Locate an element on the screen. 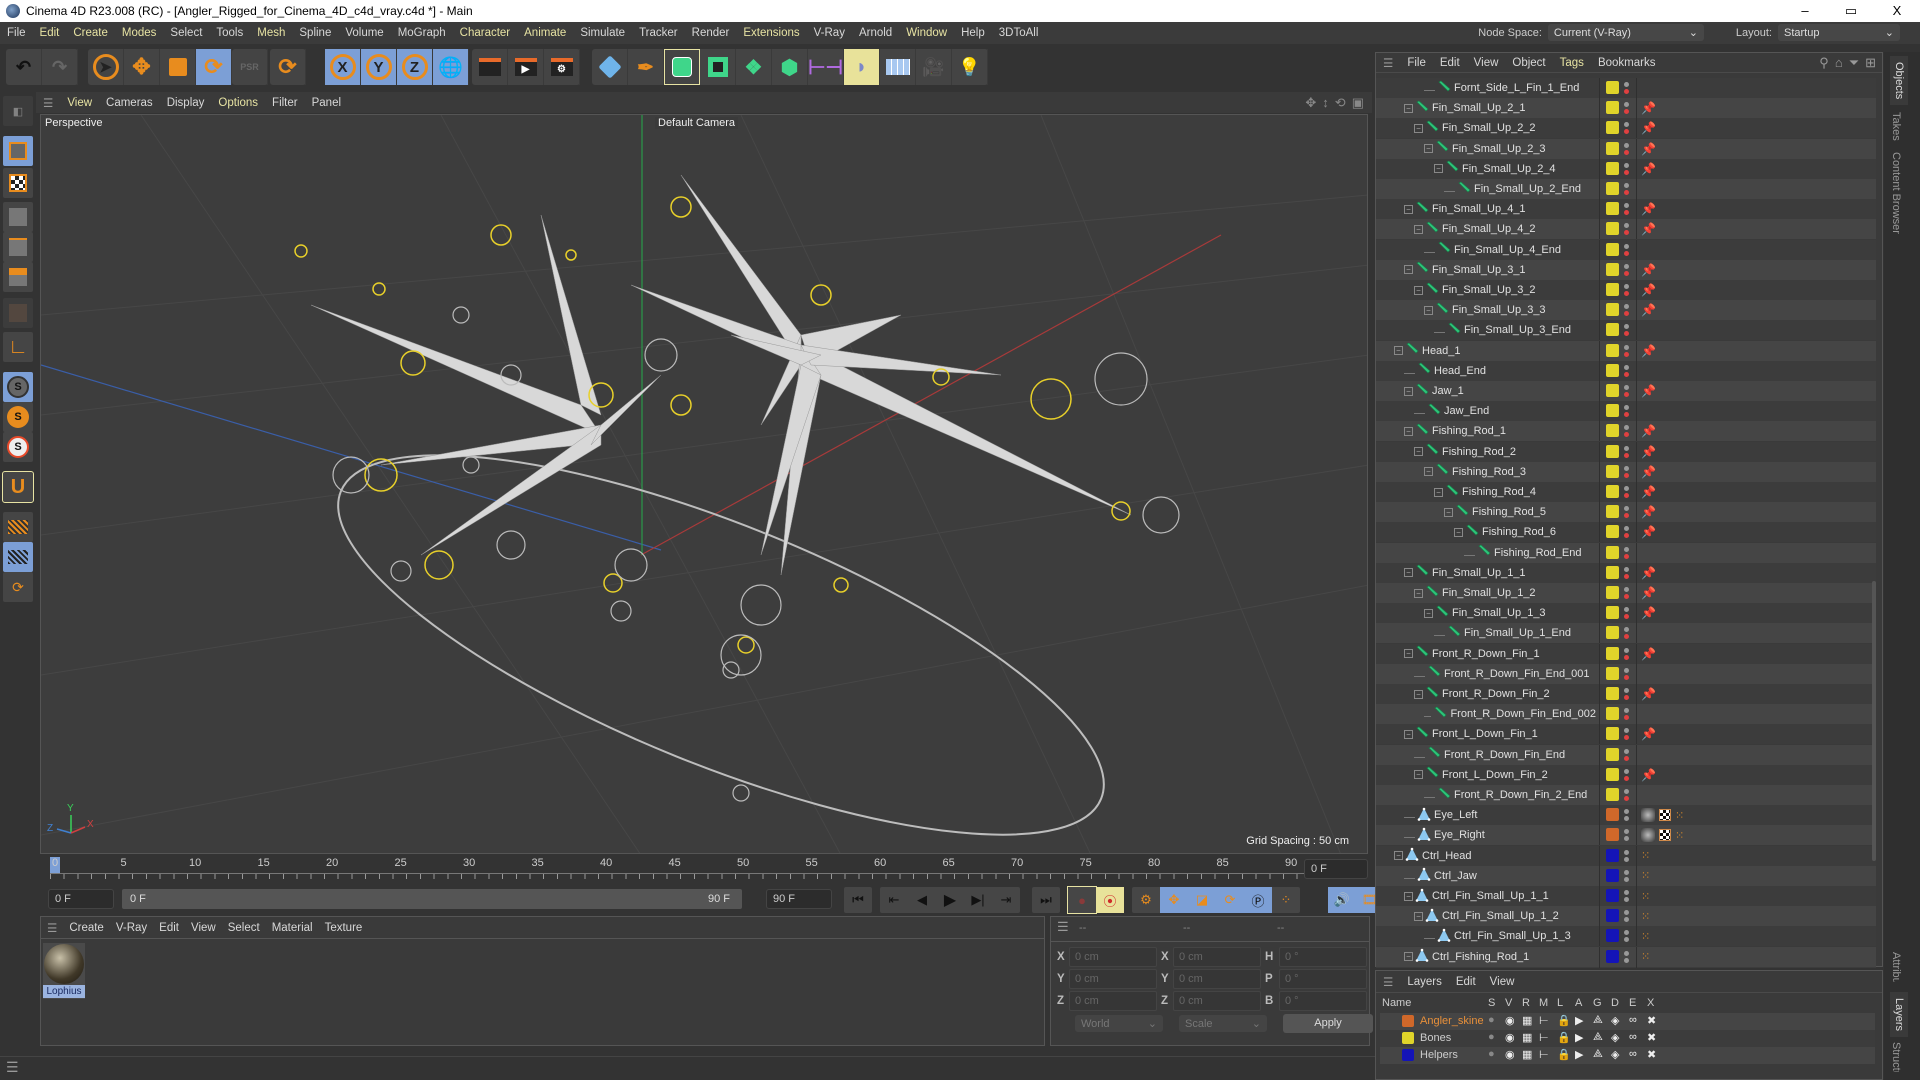  edges-mode-button is located at coordinates (18, 247).